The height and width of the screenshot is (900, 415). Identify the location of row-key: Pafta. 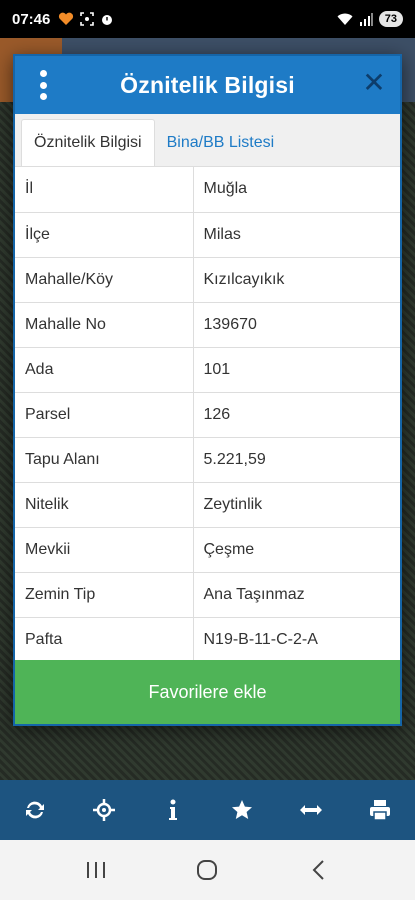
(104, 640).